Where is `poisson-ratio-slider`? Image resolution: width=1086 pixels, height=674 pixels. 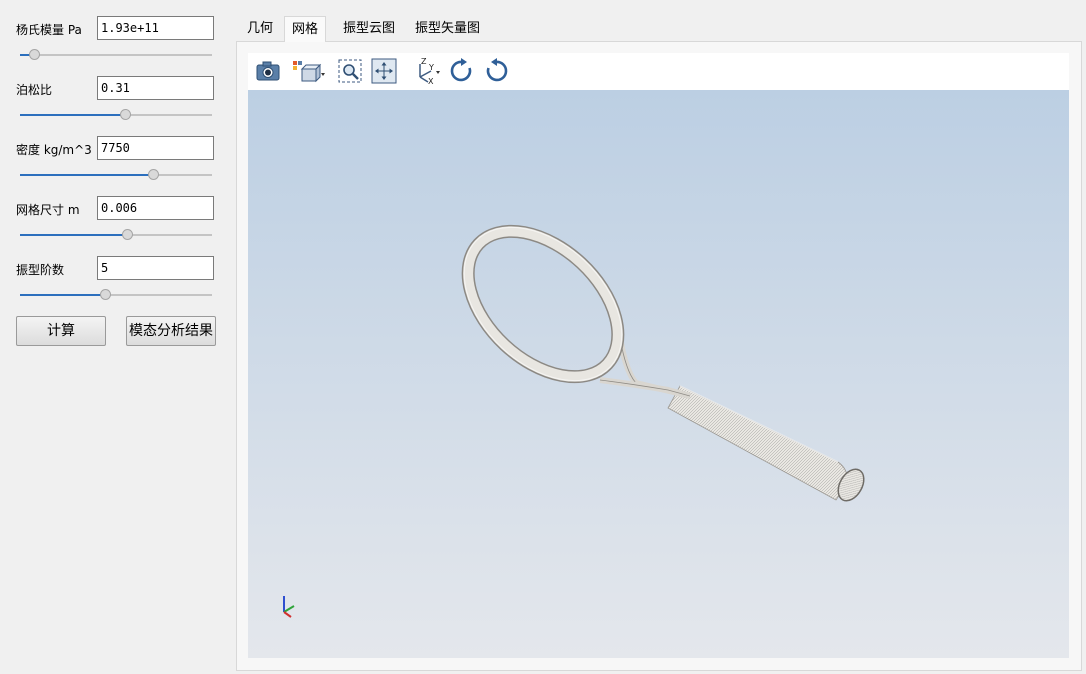 poisson-ratio-slider is located at coordinates (116, 115).